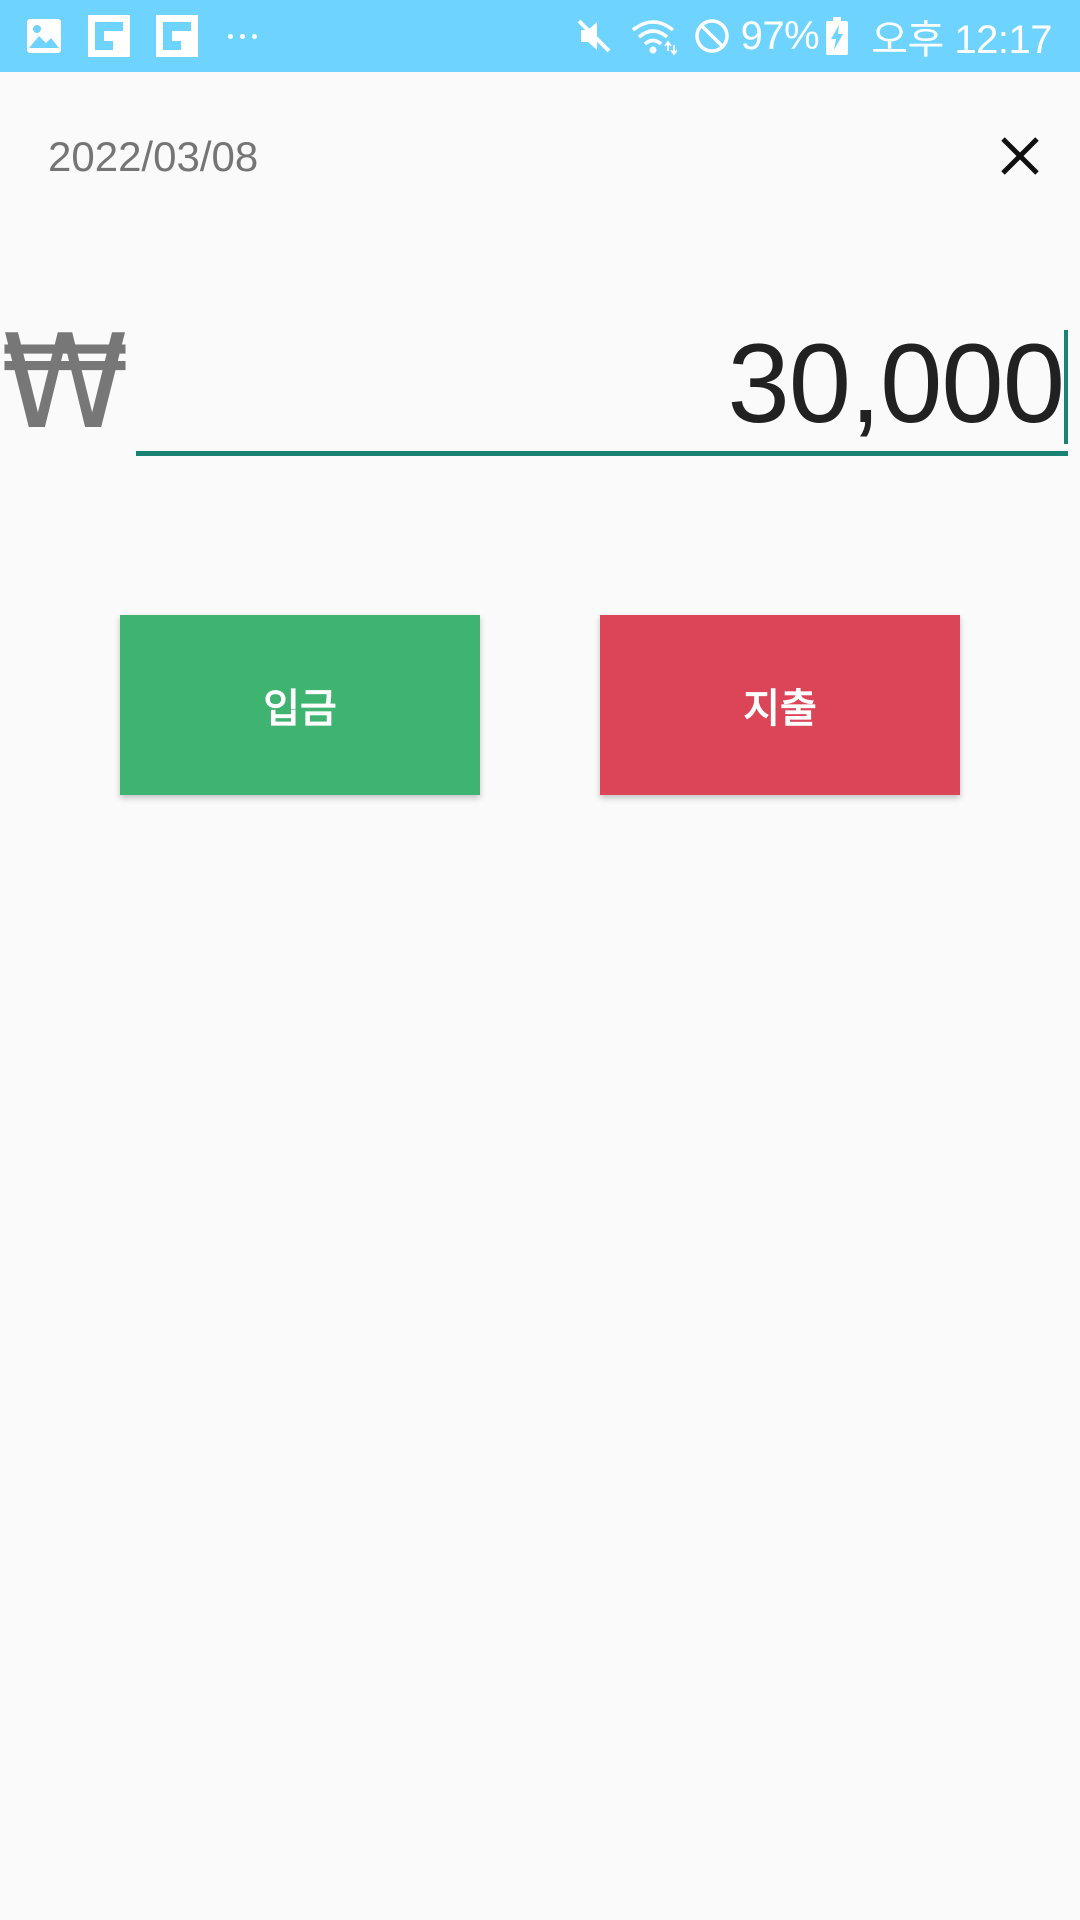 Image resolution: width=1080 pixels, height=1920 pixels. What do you see at coordinates (780, 35) in the screenshot?
I see `battery-percentage: 97%` at bounding box center [780, 35].